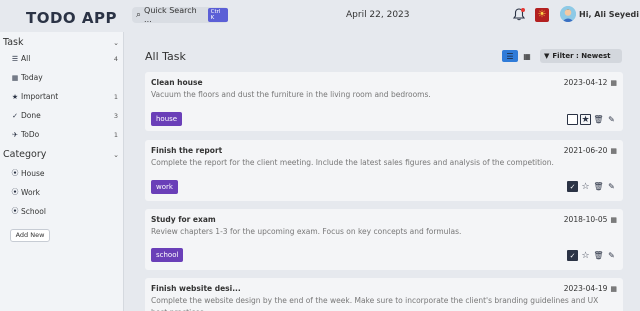 This screenshot has height=311, width=640. I want to click on task-date: 2021-06-20 ▦, so click(590, 150).